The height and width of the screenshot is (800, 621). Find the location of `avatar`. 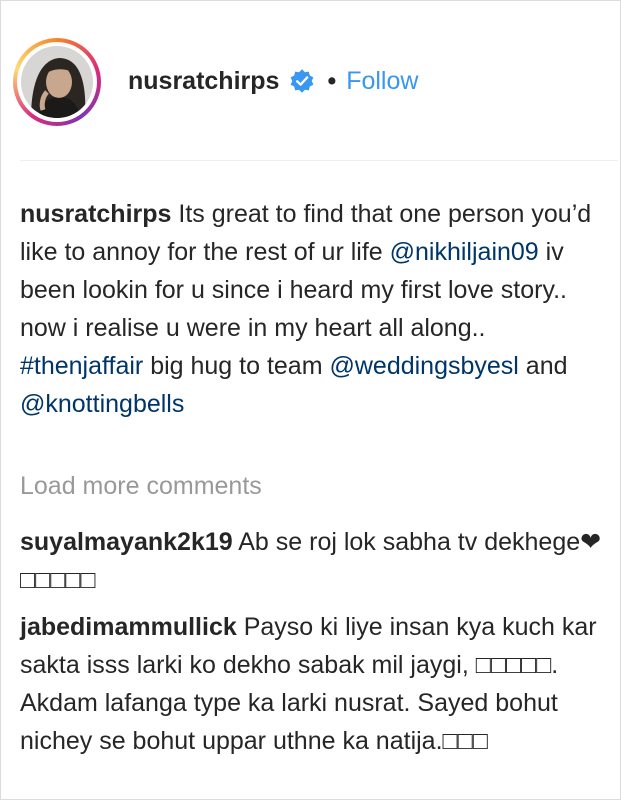

avatar is located at coordinates (57, 82).